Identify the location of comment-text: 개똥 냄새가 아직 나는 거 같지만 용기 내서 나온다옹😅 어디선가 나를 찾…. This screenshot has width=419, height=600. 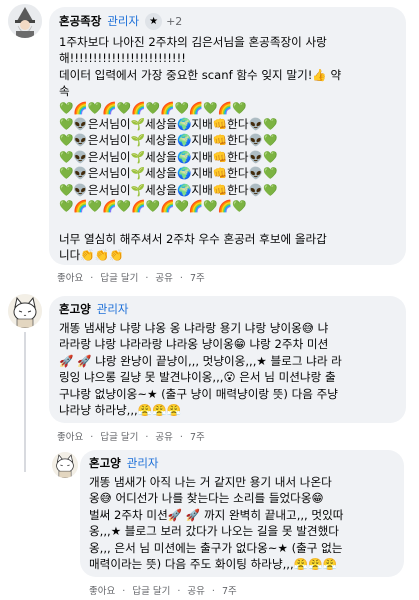
(242, 523).